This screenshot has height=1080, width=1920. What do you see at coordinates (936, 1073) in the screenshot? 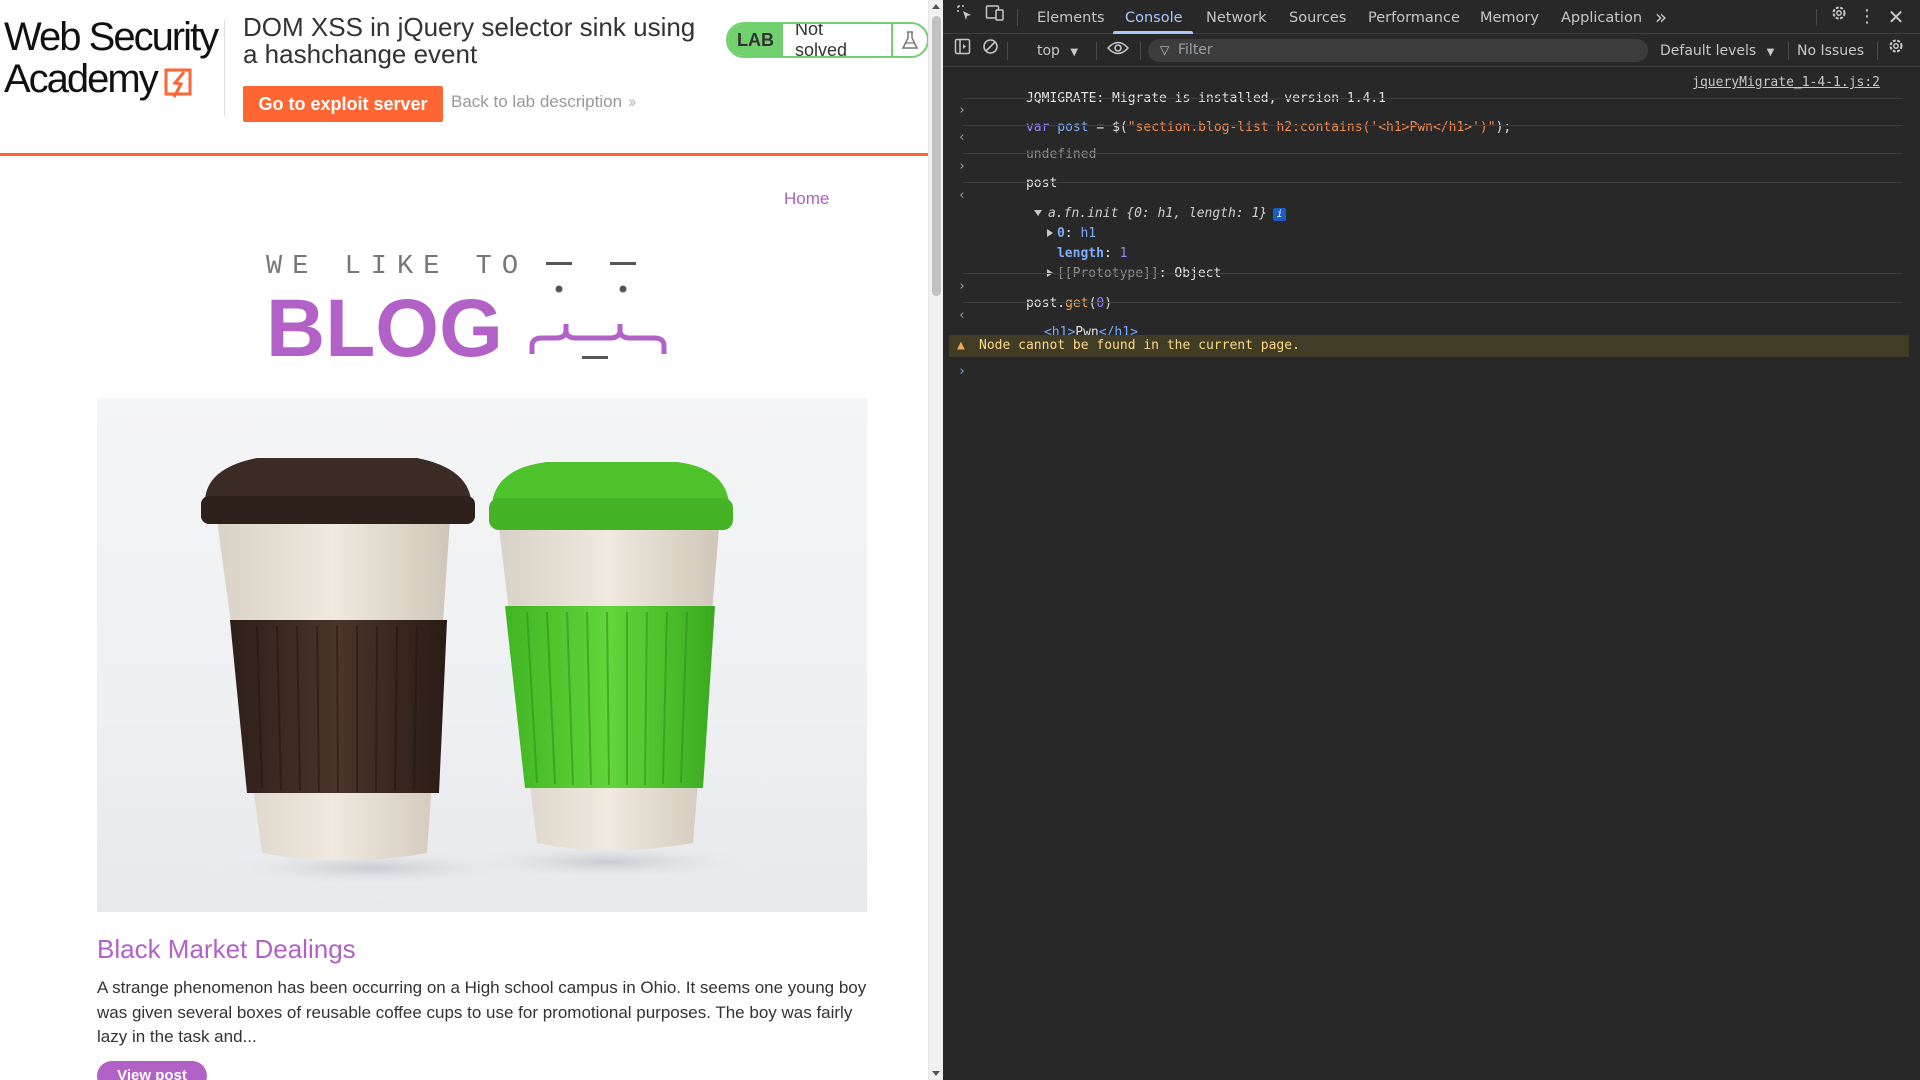
I see `scroll-down-arrow-icon` at bounding box center [936, 1073].